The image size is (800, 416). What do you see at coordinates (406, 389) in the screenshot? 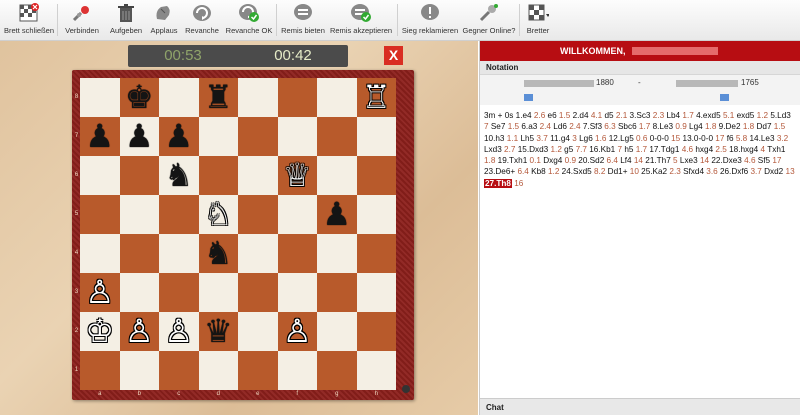
I see `board-corner-handle` at bounding box center [406, 389].